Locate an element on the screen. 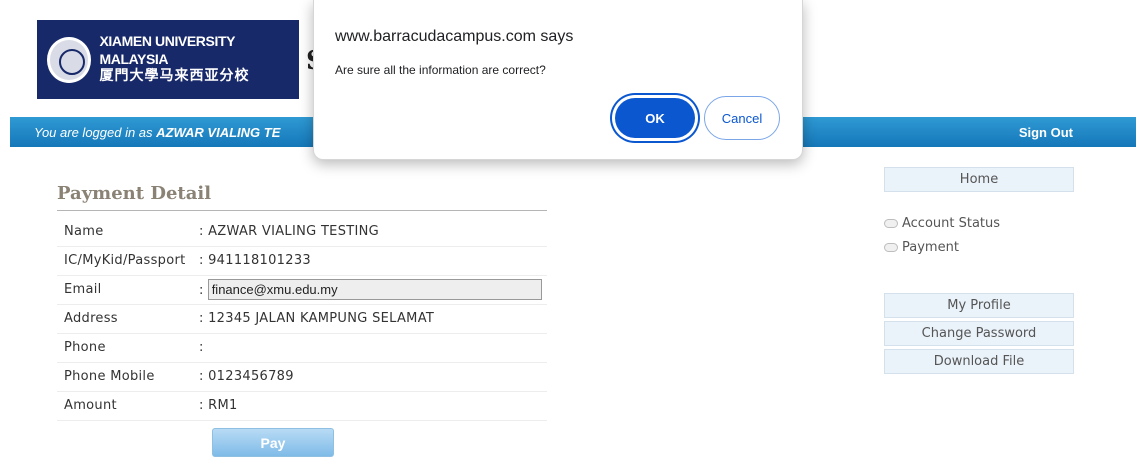 This screenshot has width=1136, height=457. email-label: Email is located at coordinates (128, 290).